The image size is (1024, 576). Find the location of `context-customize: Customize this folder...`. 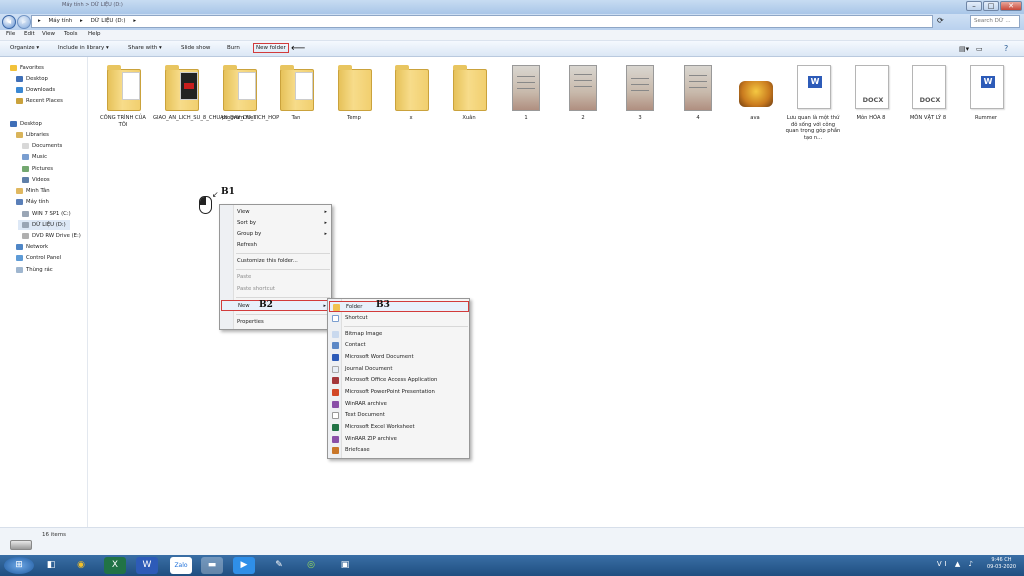

context-customize: Customize this folder... is located at coordinates (276, 261).